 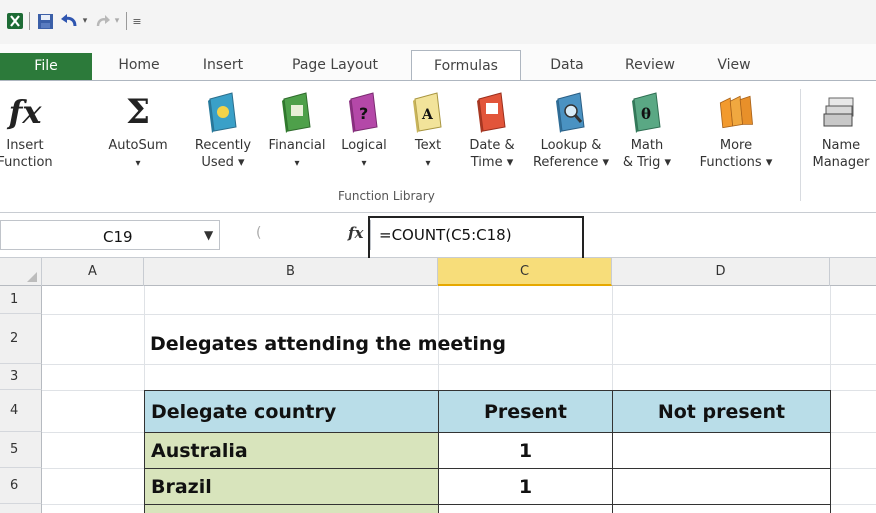 I want to click on quick-access-toolbar: ▾ ▾ ≡, so click(x=438, y=22).